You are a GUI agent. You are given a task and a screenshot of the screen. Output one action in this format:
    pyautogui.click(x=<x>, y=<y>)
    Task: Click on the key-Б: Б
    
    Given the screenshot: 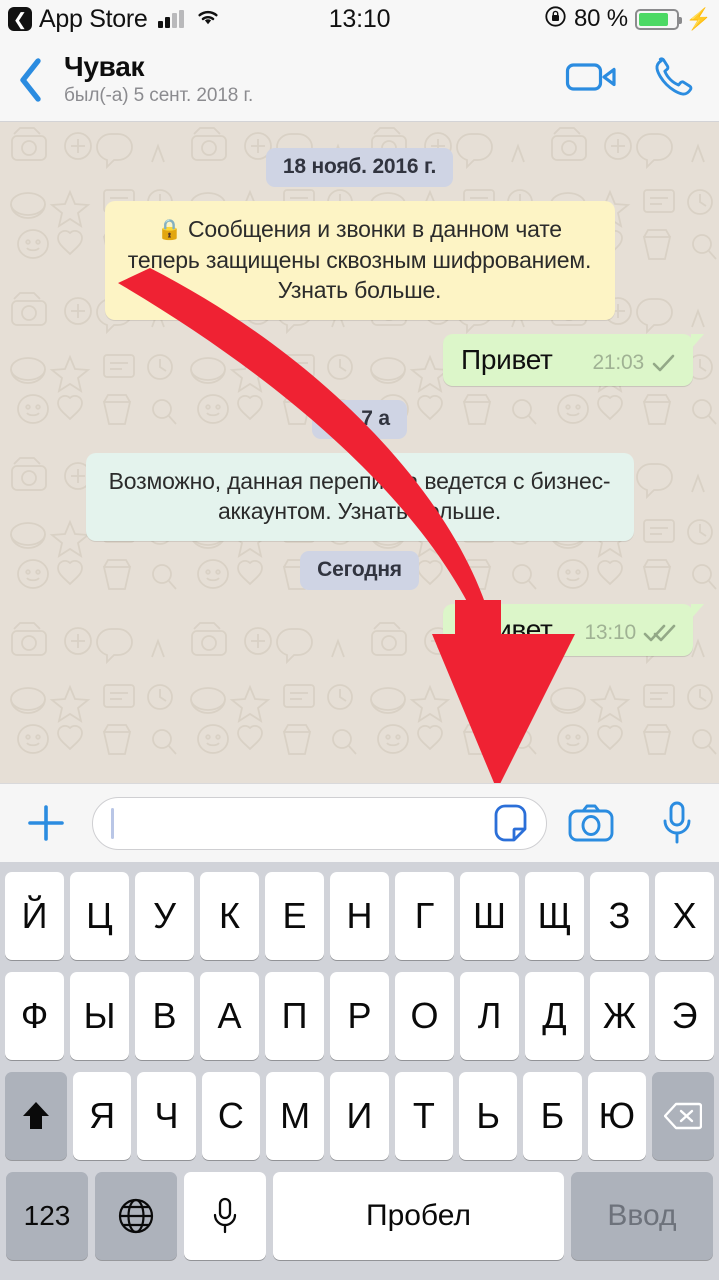 What is the action you would take?
    pyautogui.click(x=552, y=1116)
    